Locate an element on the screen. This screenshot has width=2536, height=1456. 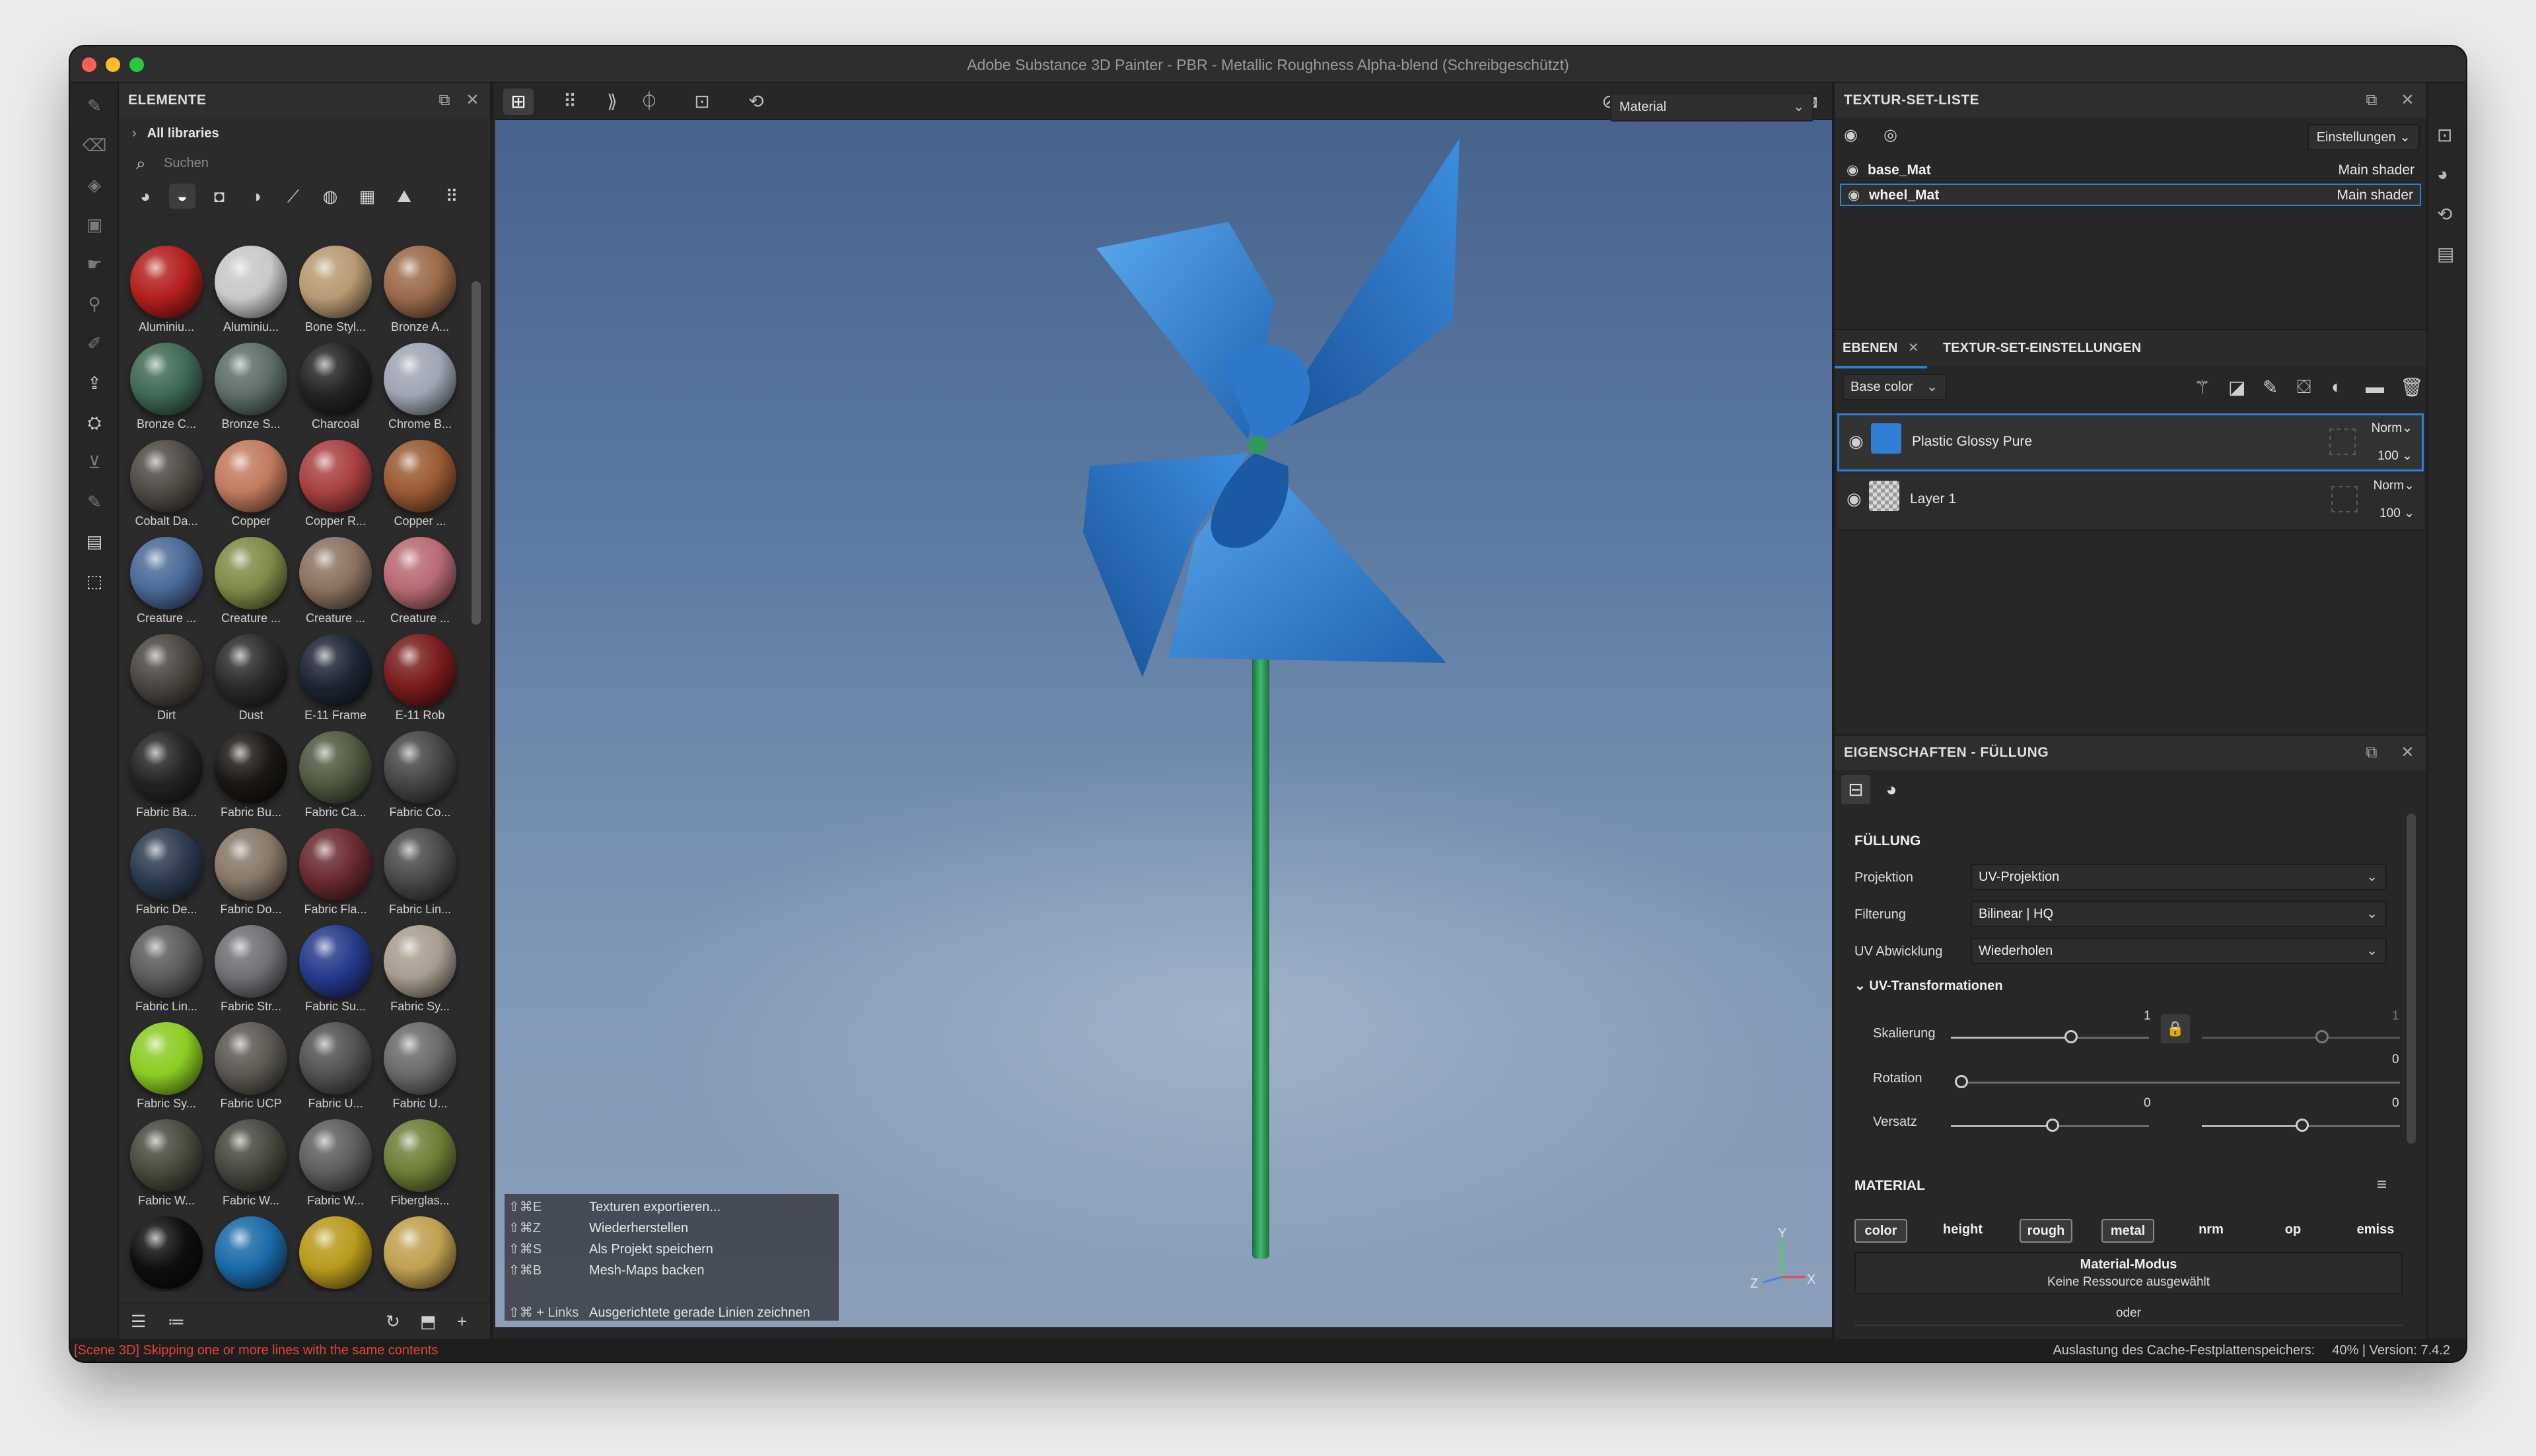
clone-tool-icon: ⚲ is located at coordinates (94, 303).